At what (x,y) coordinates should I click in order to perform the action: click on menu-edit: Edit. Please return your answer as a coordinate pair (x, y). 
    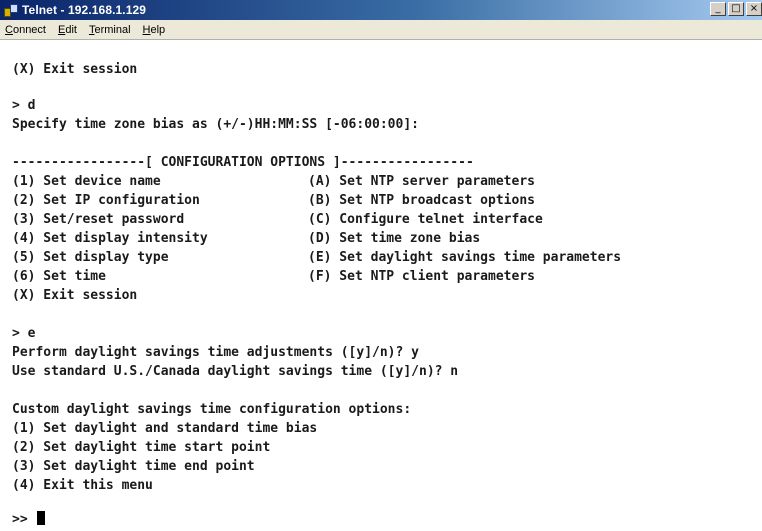
    Looking at the image, I should click on (67, 30).